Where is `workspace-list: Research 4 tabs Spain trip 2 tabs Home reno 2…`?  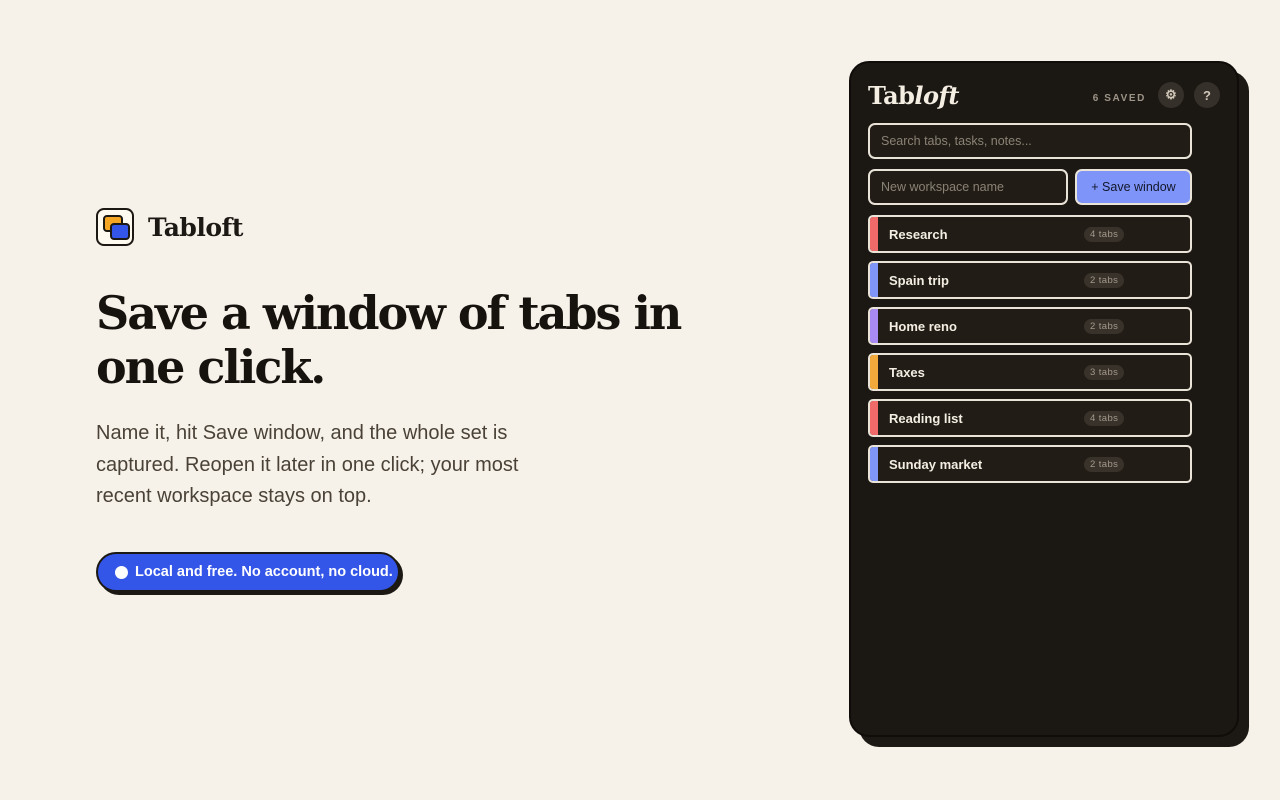
workspace-list: Research 4 tabs Spain trip 2 tabs Home reno 2… is located at coordinates (1044, 349).